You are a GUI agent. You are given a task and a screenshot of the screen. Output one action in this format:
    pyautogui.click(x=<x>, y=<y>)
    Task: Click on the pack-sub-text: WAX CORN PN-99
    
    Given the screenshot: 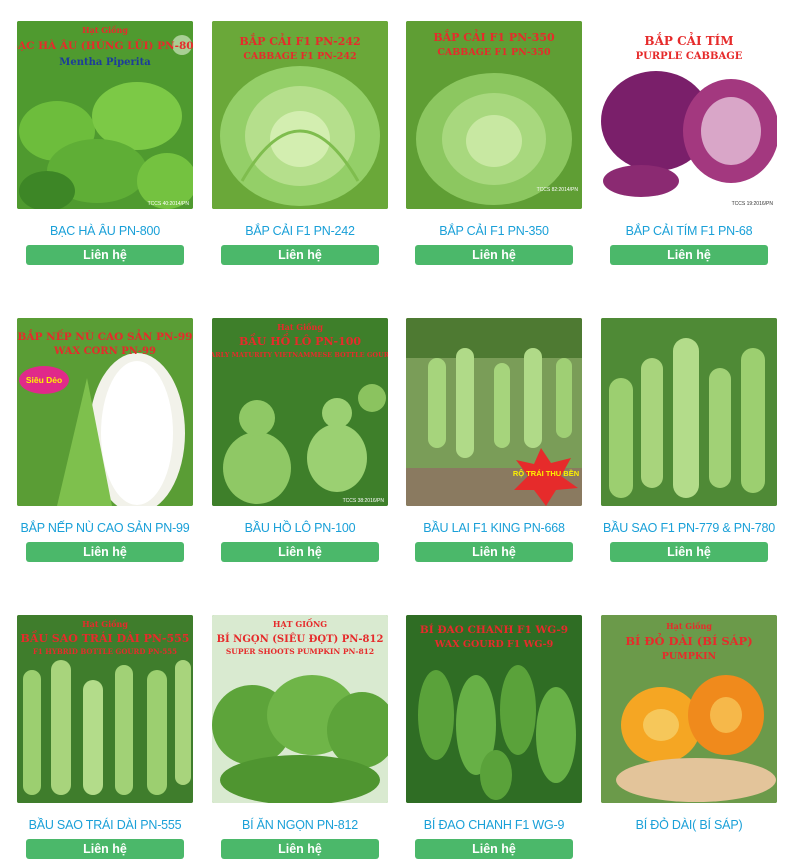 What is the action you would take?
    pyautogui.click(x=104, y=351)
    